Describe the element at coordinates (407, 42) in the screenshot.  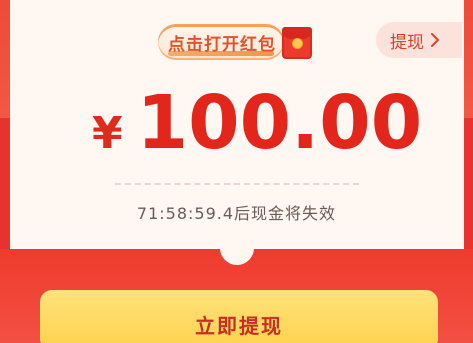
I see `withdraw-link-label: 提现` at that location.